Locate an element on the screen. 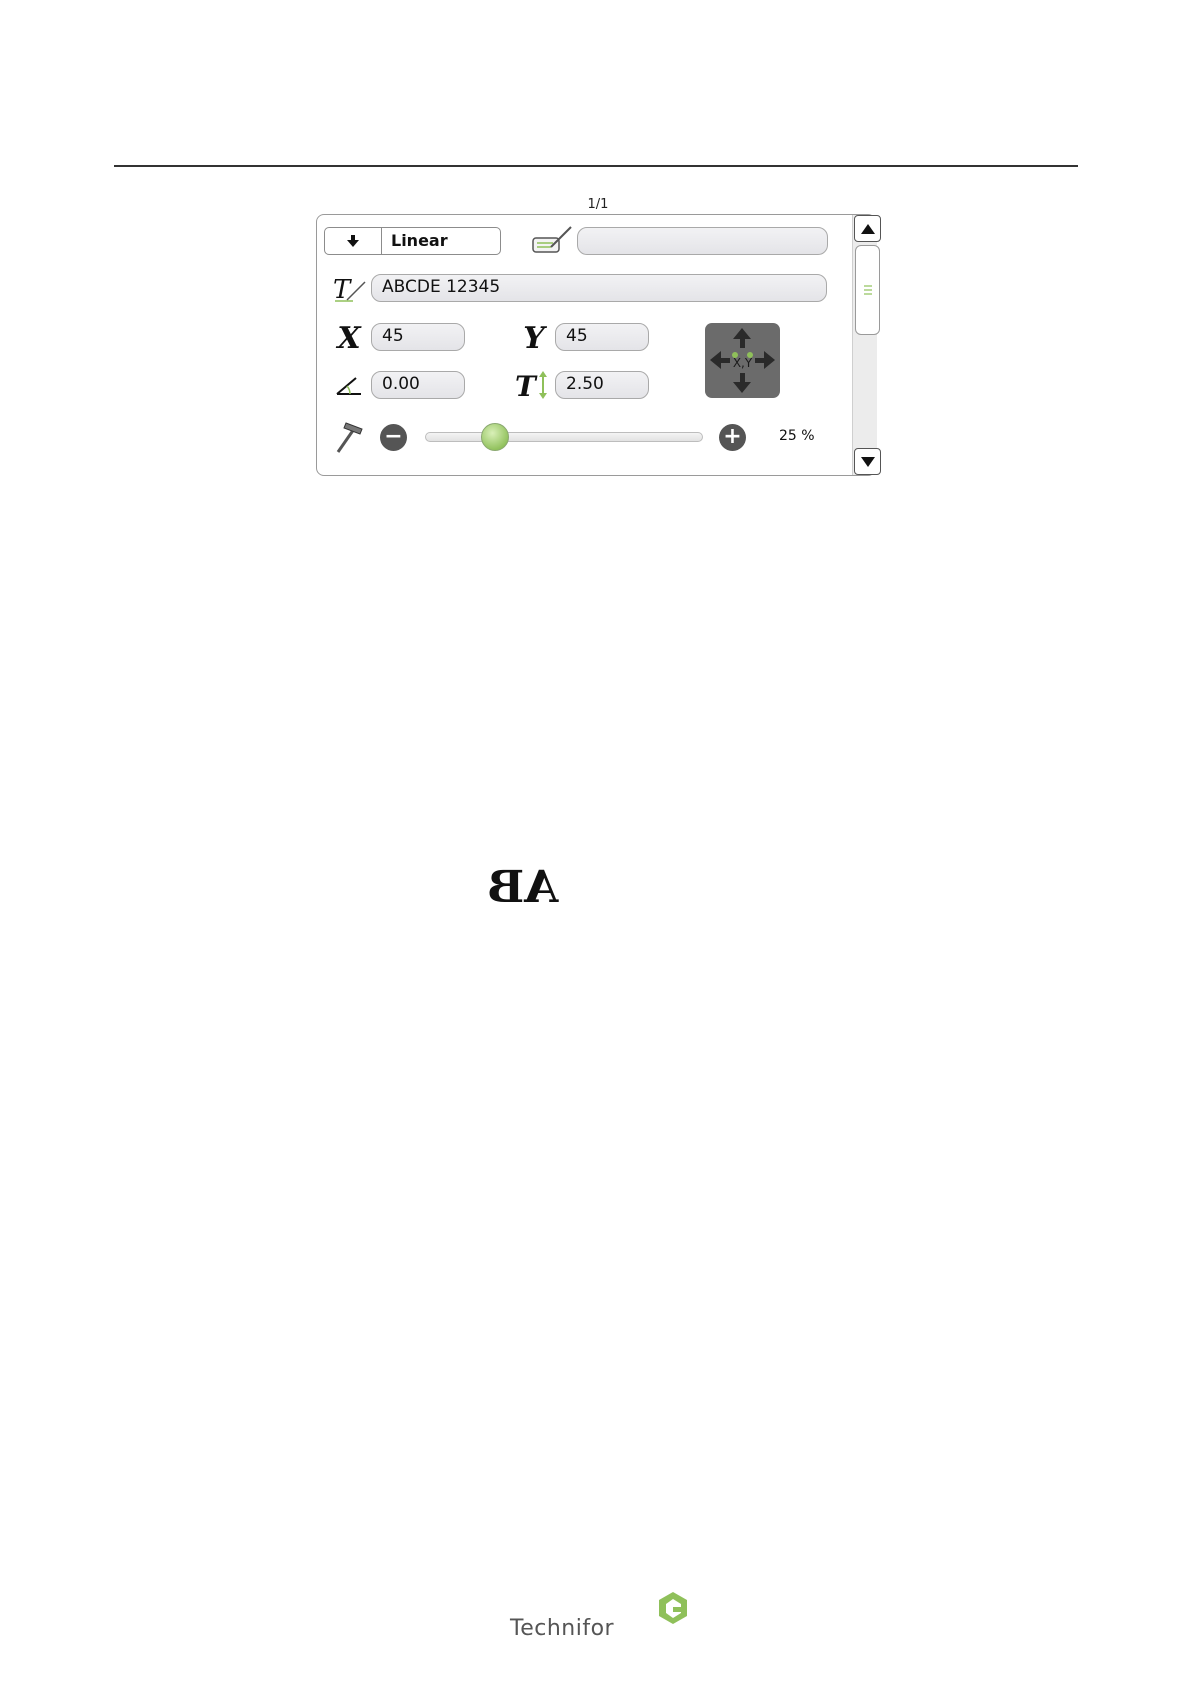 This screenshot has width=1191, height=1684. force-slider-knob is located at coordinates (494, 437).